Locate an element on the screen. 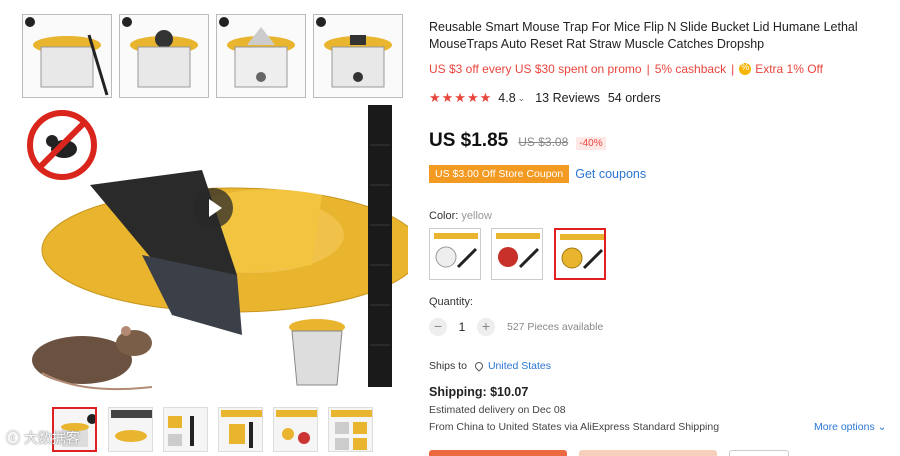  rating-row: ★★★★★ 4.8 ⌄ 13 Reviews 54 orders is located at coordinates (545, 98).